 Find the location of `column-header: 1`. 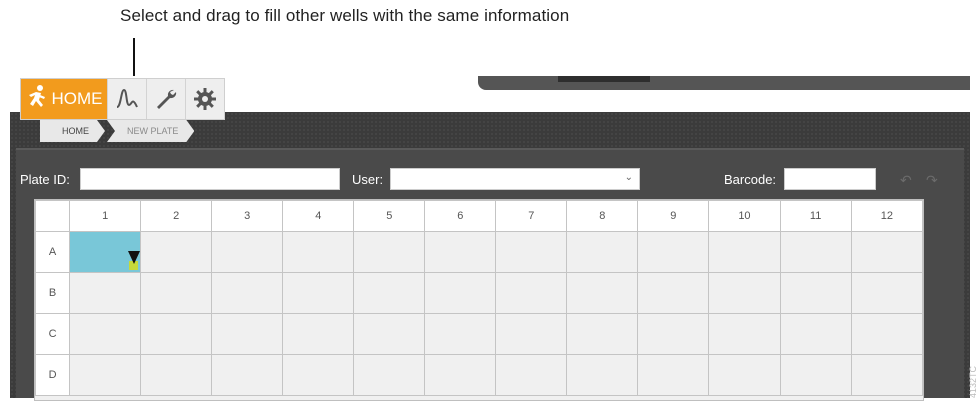

column-header: 1 is located at coordinates (105, 216).